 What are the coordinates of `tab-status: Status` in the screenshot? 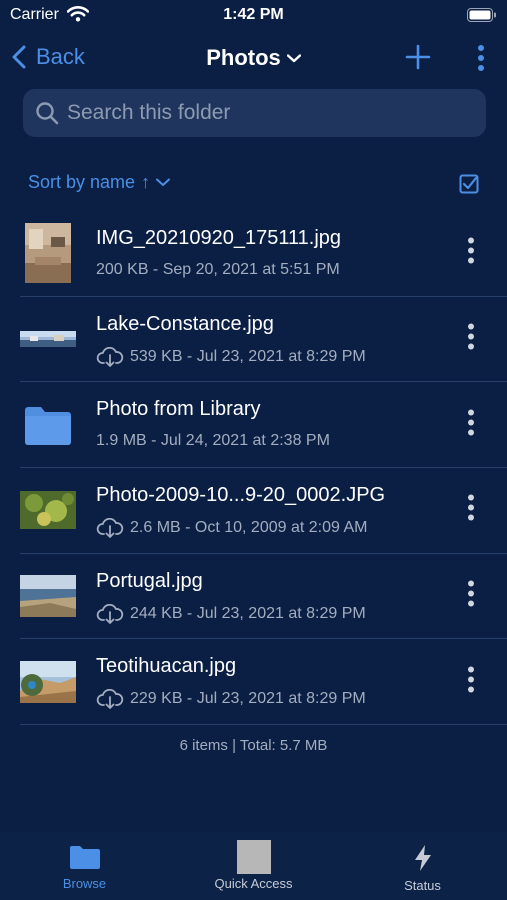 It's located at (422, 866).